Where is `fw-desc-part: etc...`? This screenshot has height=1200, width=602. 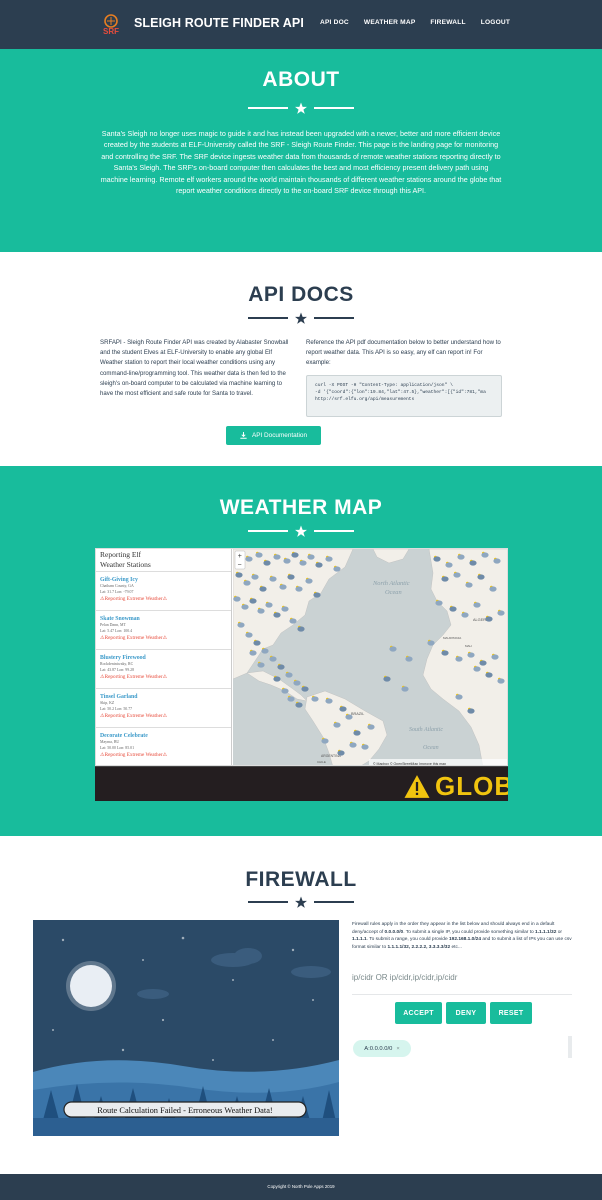
fw-desc-part: etc... is located at coordinates (456, 948).